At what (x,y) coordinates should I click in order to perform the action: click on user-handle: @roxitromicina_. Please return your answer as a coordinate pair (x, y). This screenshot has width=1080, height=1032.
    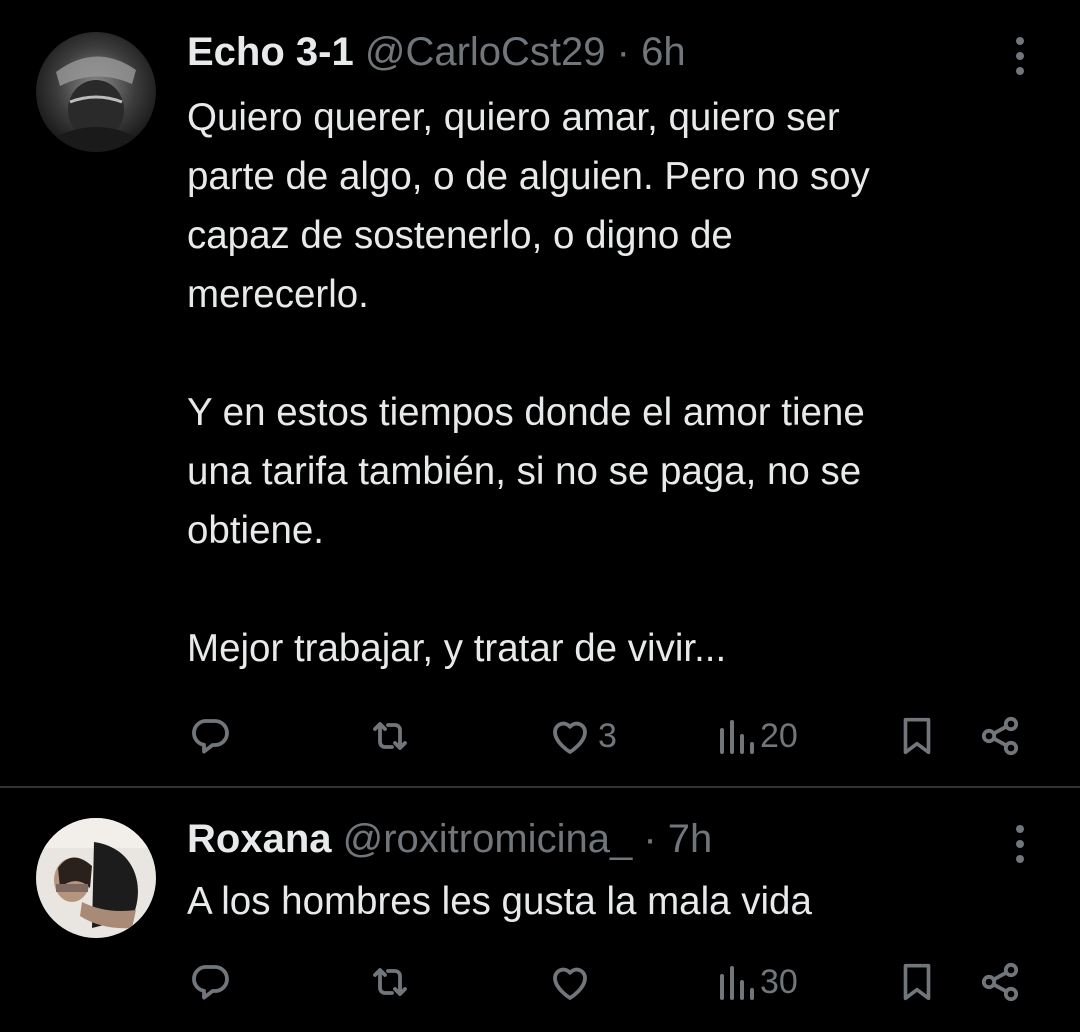
    Looking at the image, I should click on (488, 839).